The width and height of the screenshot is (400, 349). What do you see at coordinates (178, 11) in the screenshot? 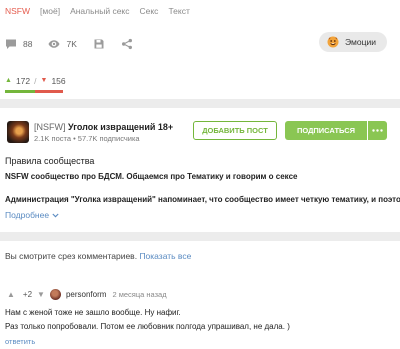
I see `tag-text: Текст` at bounding box center [178, 11].